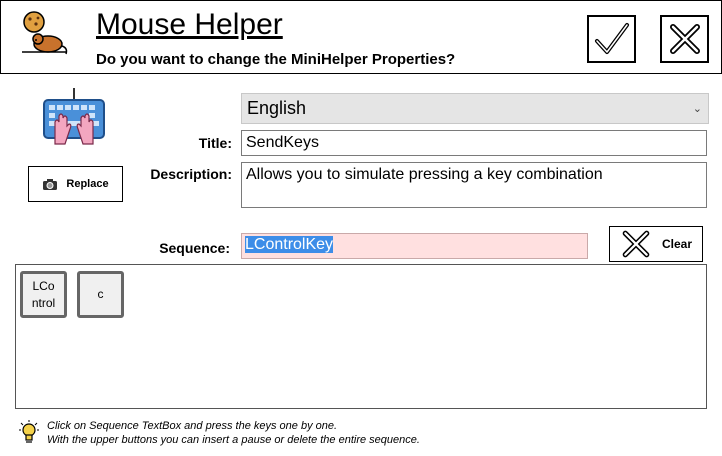  What do you see at coordinates (656, 244) in the screenshot?
I see `clear-sequence-button: Clear` at bounding box center [656, 244].